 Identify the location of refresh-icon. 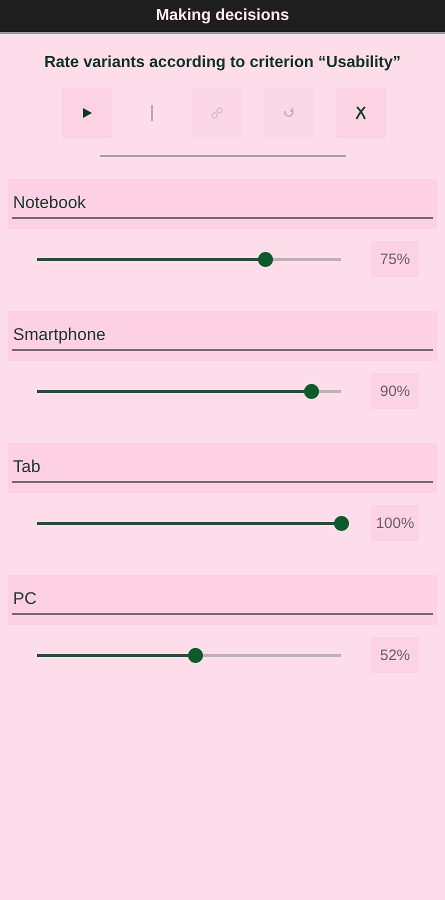
(288, 113).